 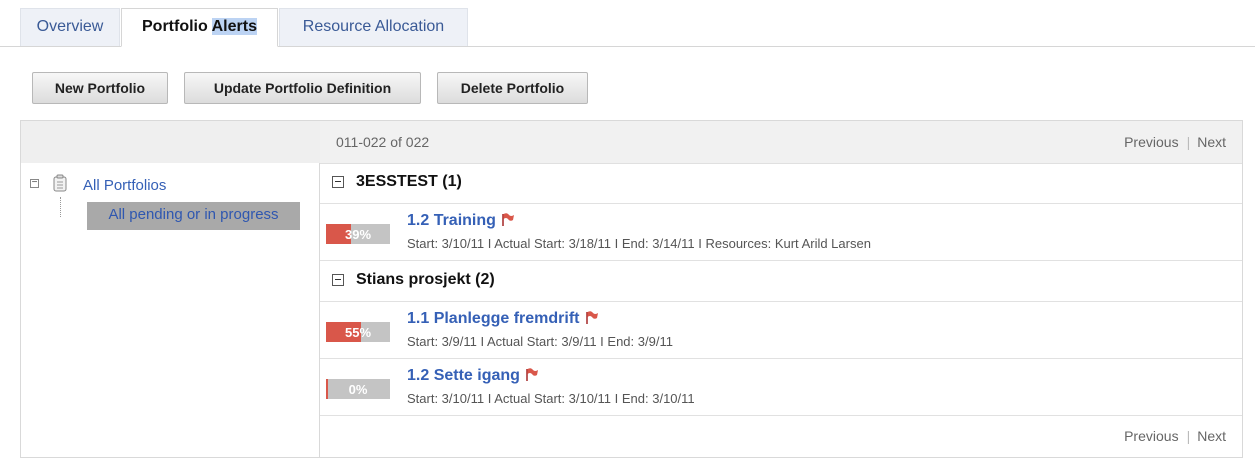 What do you see at coordinates (425, 279) in the screenshot?
I see `group-title: Stians prosjekt (2)` at bounding box center [425, 279].